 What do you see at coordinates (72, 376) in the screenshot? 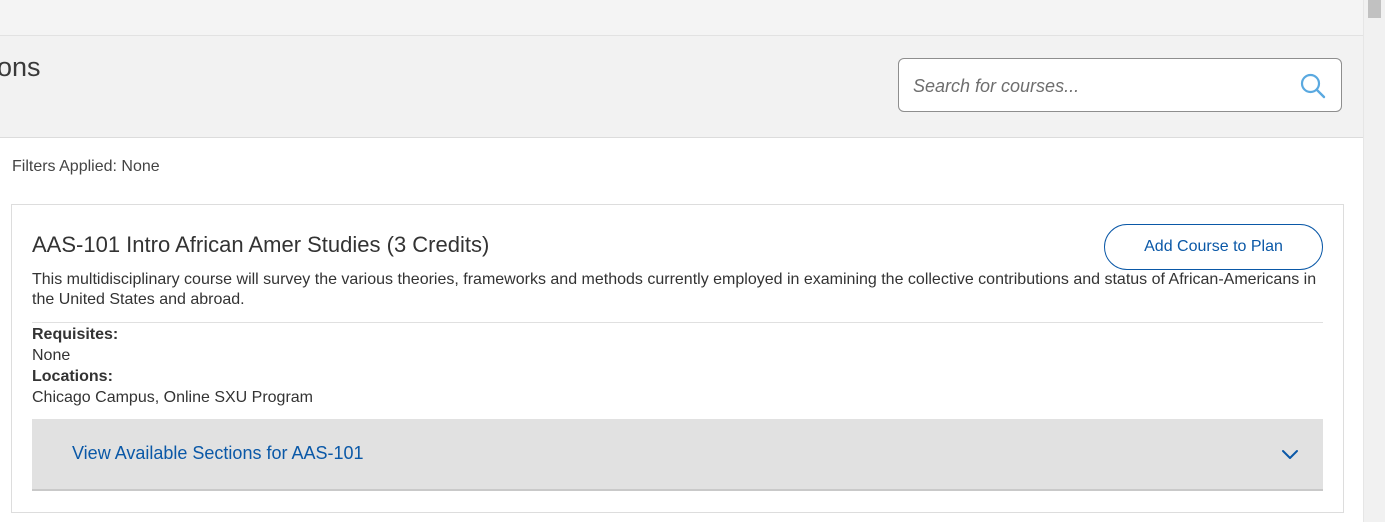
I see `locations-label: Locations:` at bounding box center [72, 376].